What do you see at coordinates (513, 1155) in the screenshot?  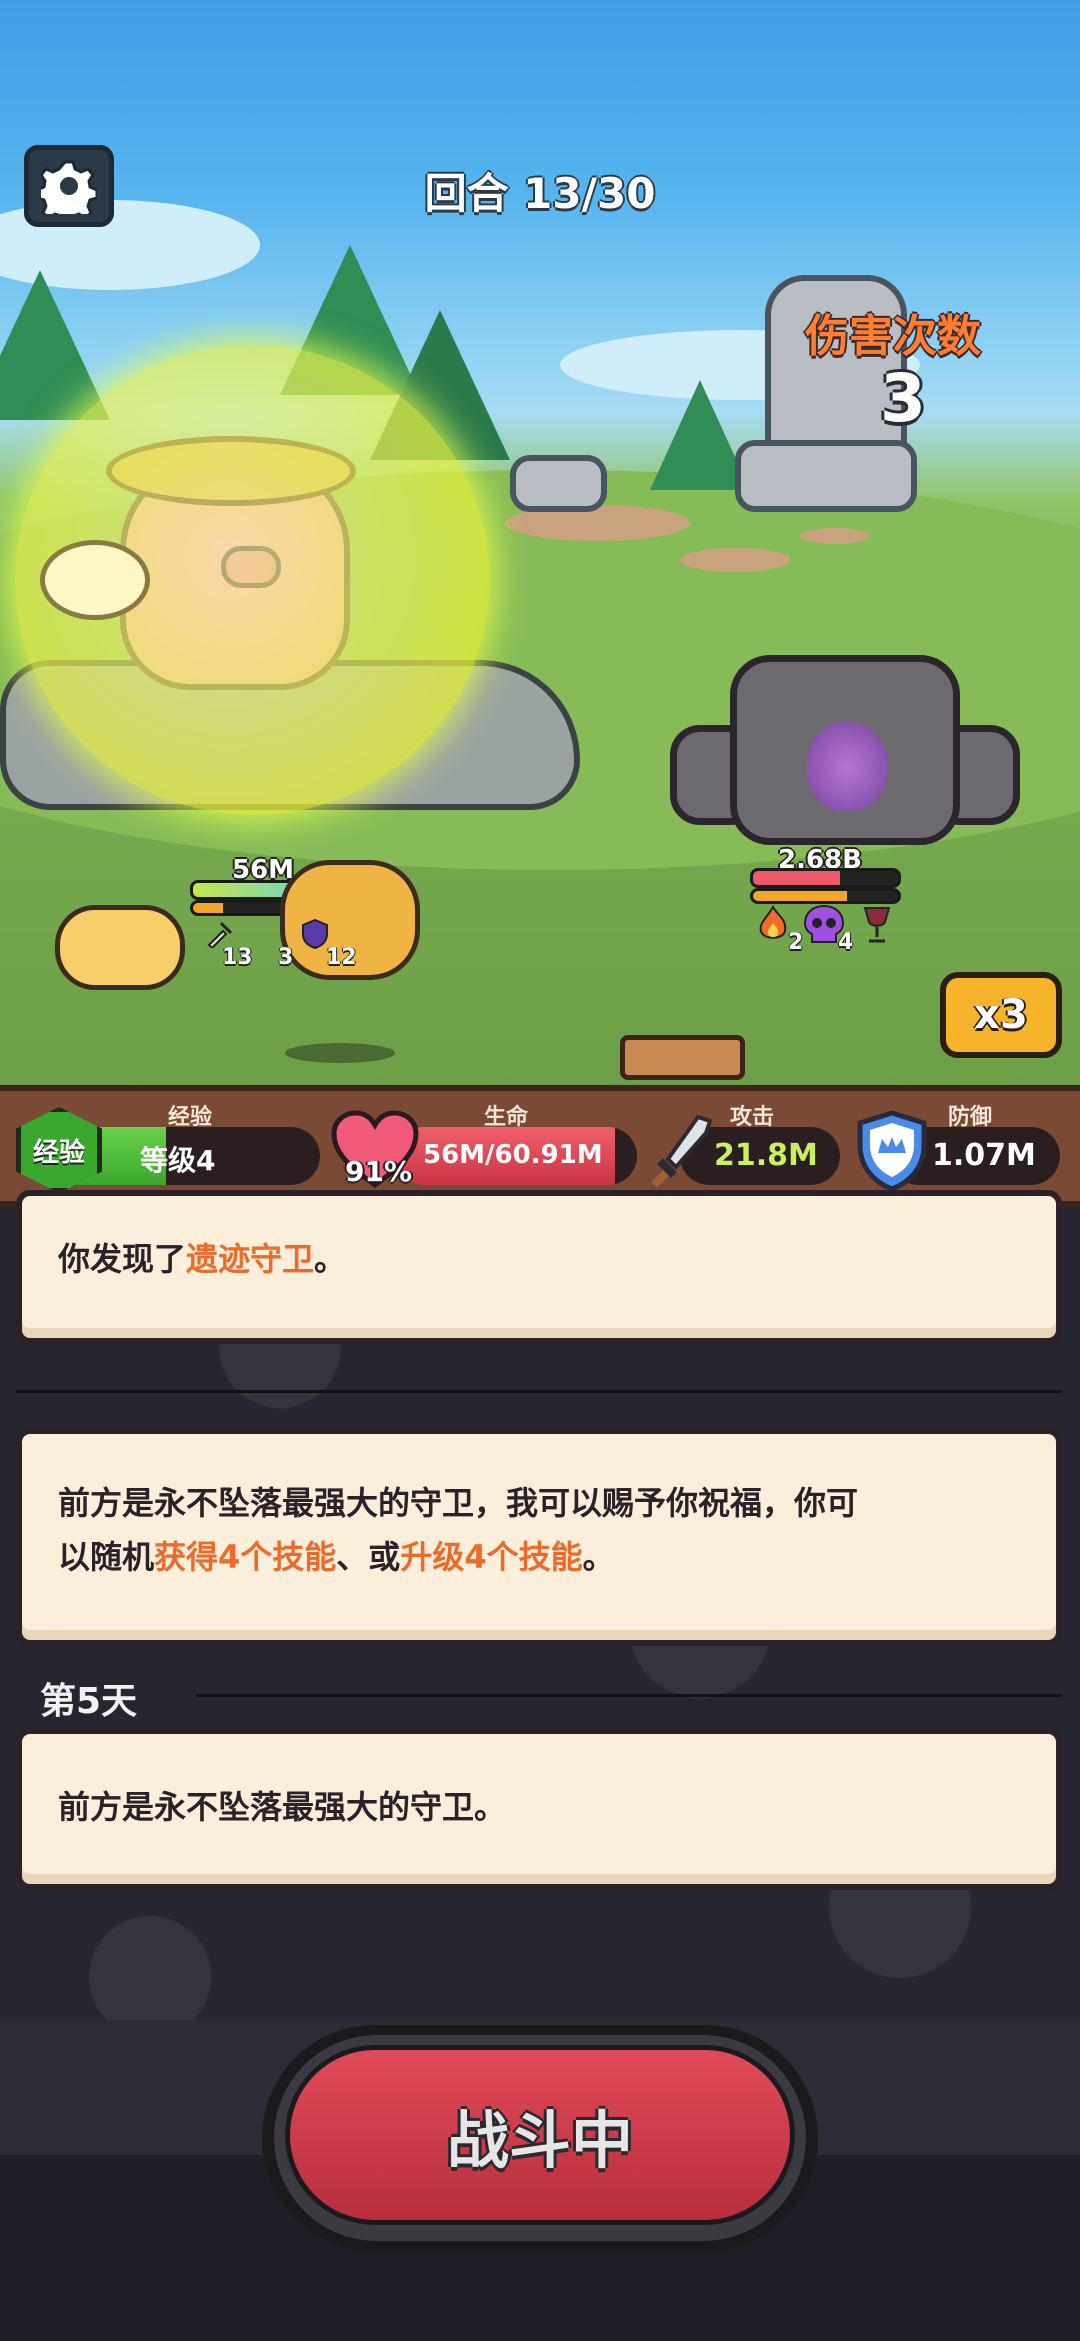 I see `life-value: 56M/60.91M` at bounding box center [513, 1155].